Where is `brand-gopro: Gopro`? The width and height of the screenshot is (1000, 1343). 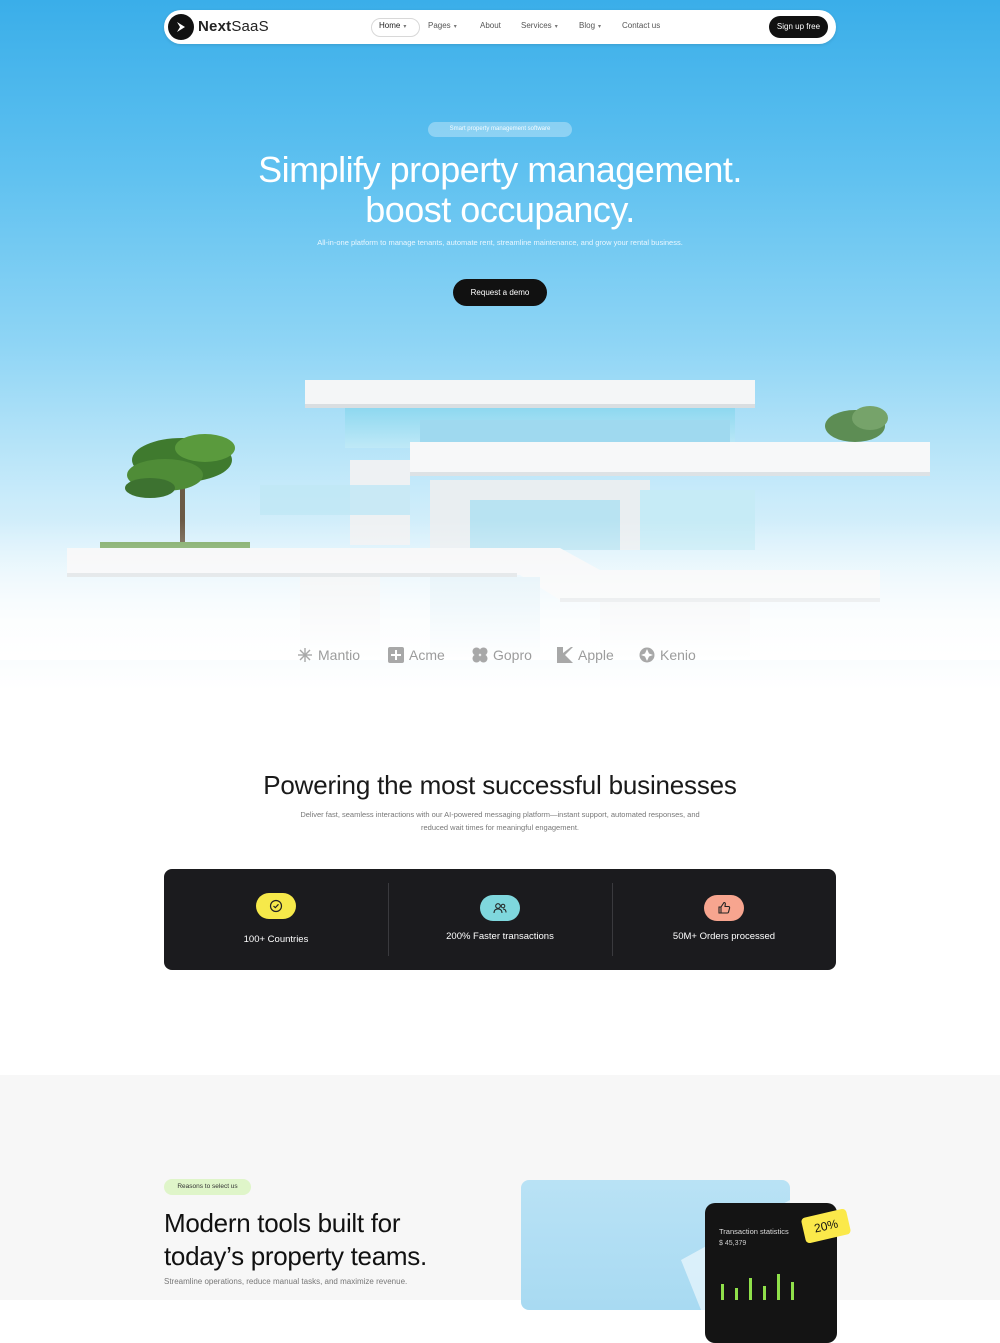
brand-gopro: Gopro is located at coordinates (502, 655).